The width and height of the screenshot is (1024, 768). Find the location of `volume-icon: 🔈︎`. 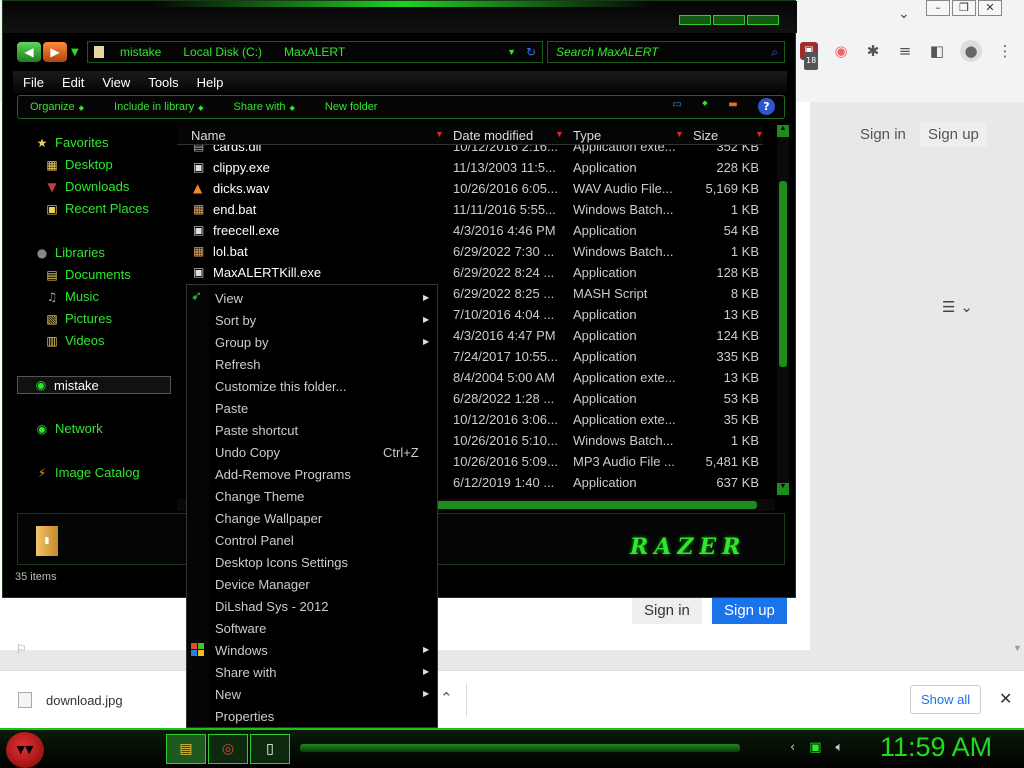

volume-icon: 🔈︎ is located at coordinates (840, 747).